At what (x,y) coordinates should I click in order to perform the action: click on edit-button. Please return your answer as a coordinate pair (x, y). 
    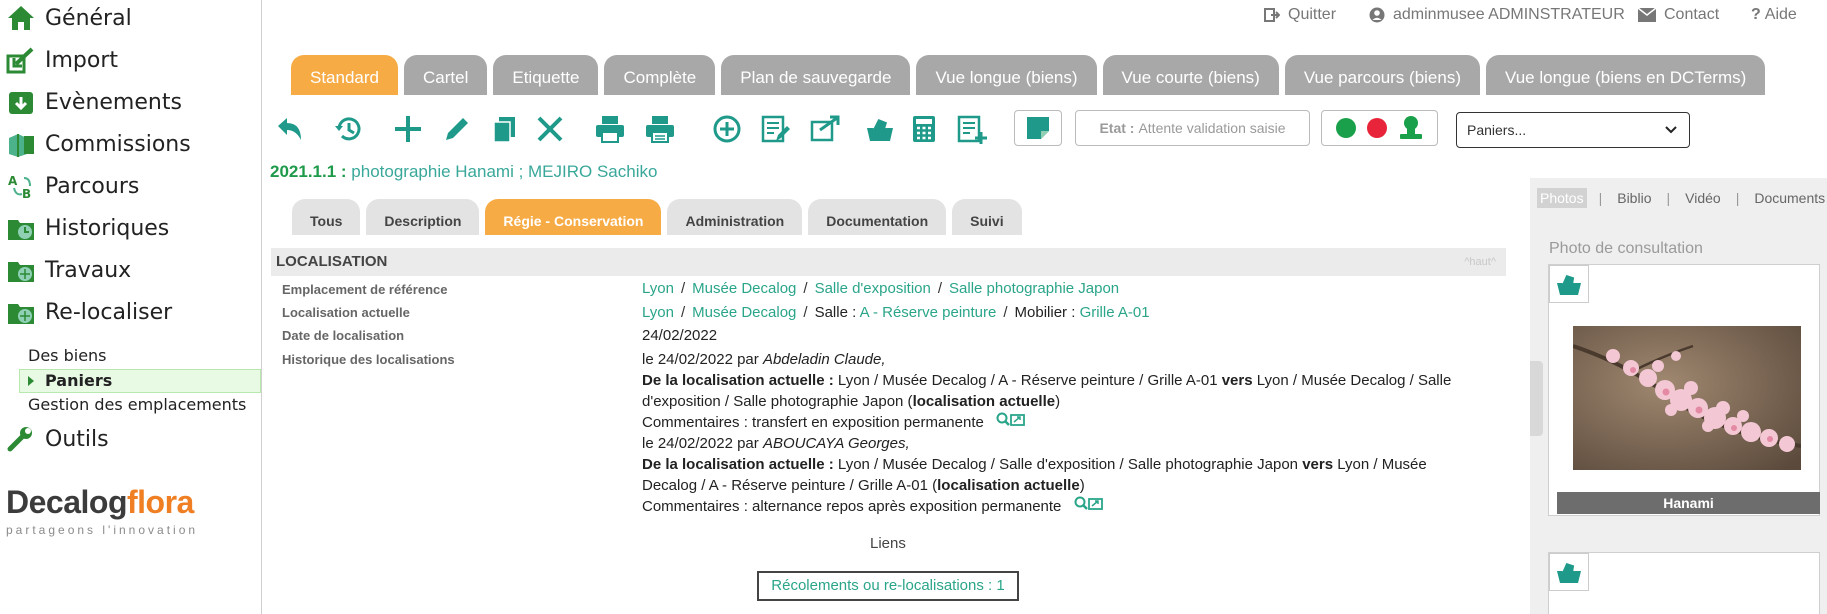
    Looking at the image, I should click on (457, 129).